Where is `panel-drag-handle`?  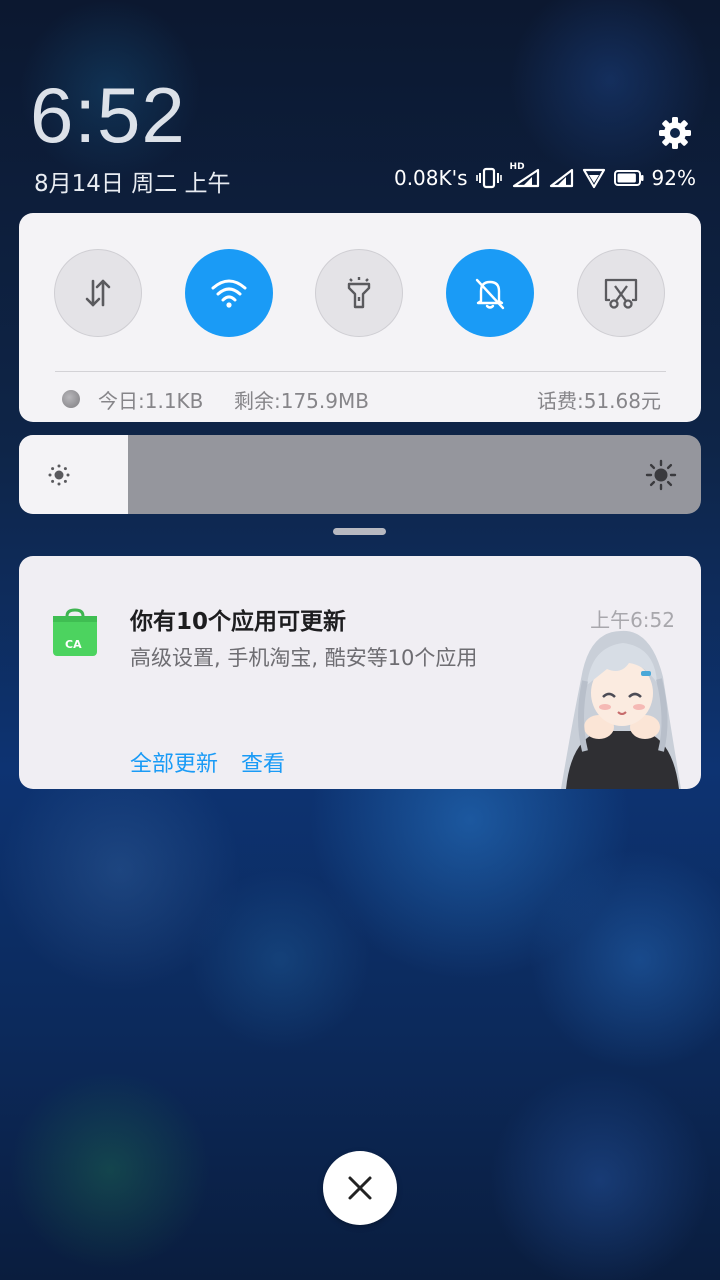 panel-drag-handle is located at coordinates (359, 531).